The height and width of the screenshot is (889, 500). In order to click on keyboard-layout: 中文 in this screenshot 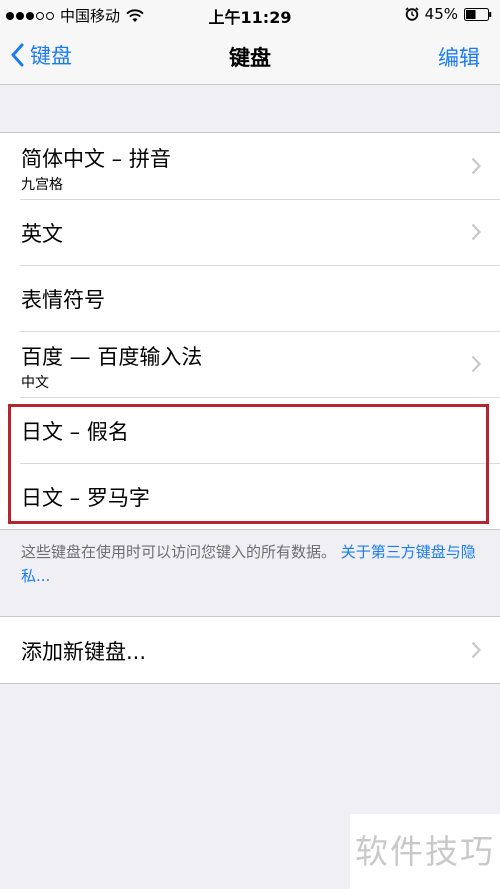, I will do `click(35, 383)`.